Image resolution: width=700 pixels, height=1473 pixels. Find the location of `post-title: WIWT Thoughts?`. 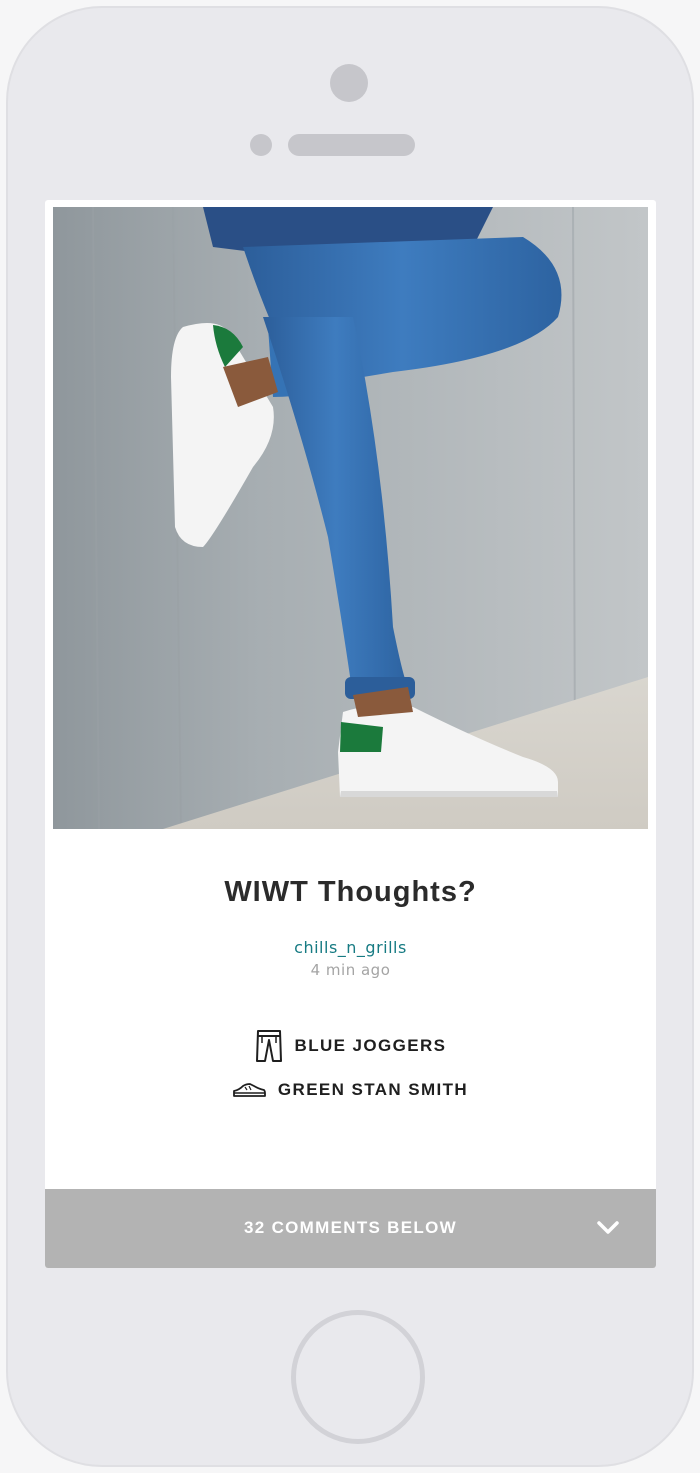

post-title: WIWT Thoughts? is located at coordinates (350, 892).